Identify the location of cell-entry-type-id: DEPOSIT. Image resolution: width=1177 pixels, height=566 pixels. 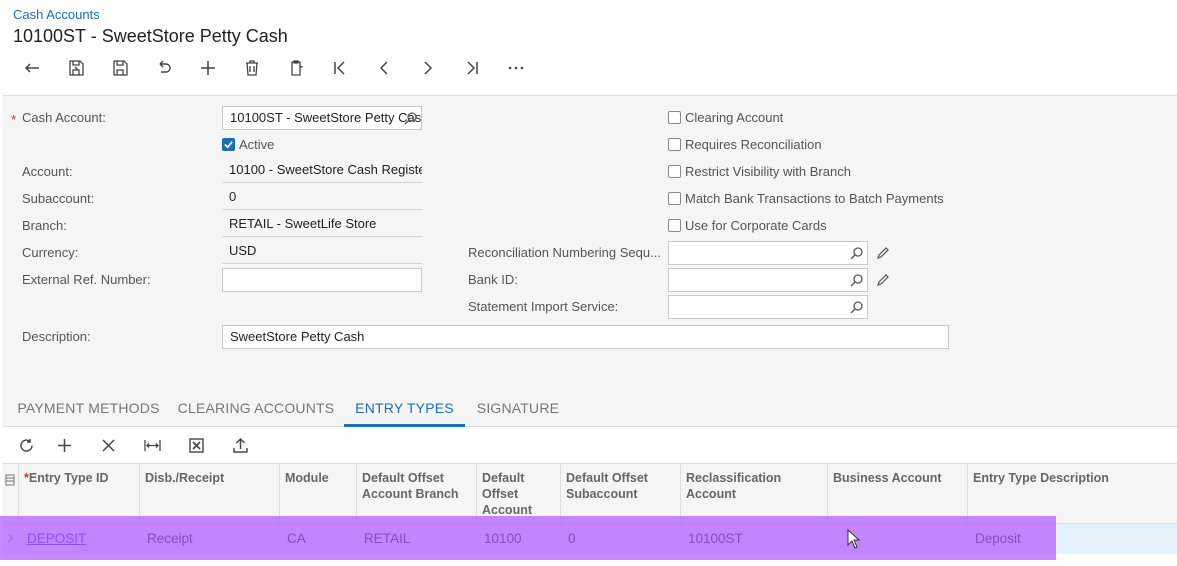
(52, 539).